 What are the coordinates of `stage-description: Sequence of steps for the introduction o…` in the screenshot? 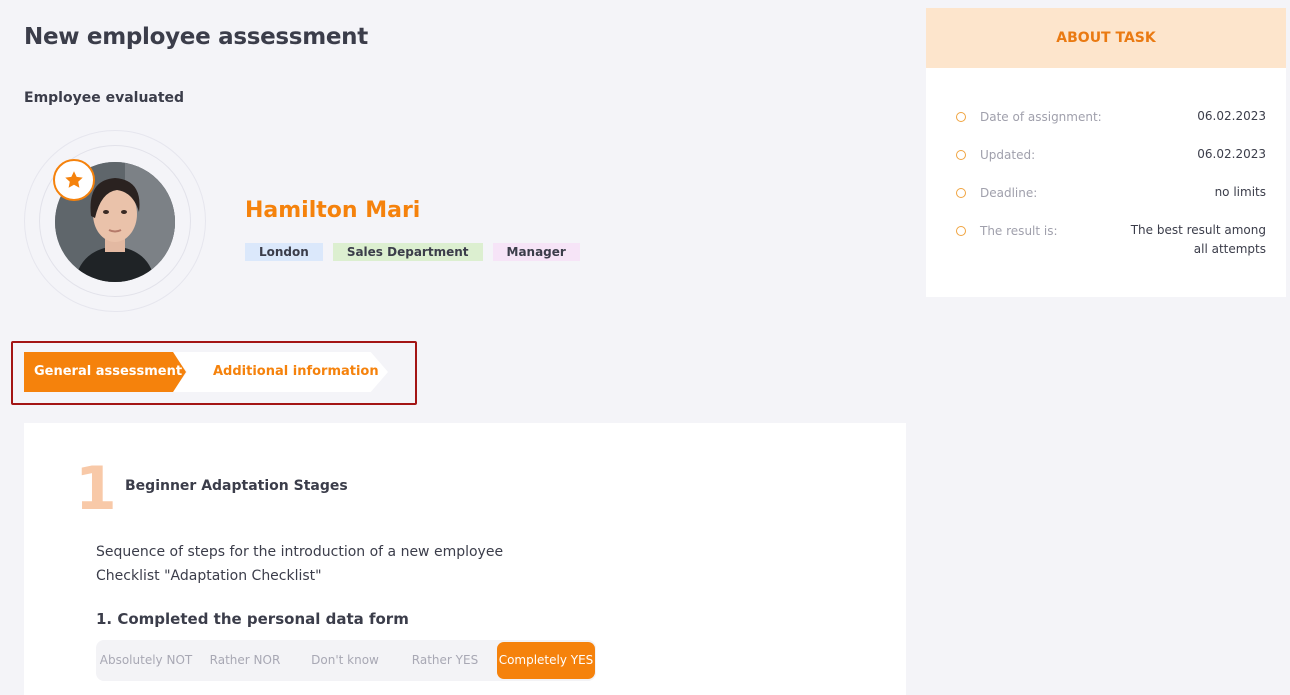 It's located at (299, 564).